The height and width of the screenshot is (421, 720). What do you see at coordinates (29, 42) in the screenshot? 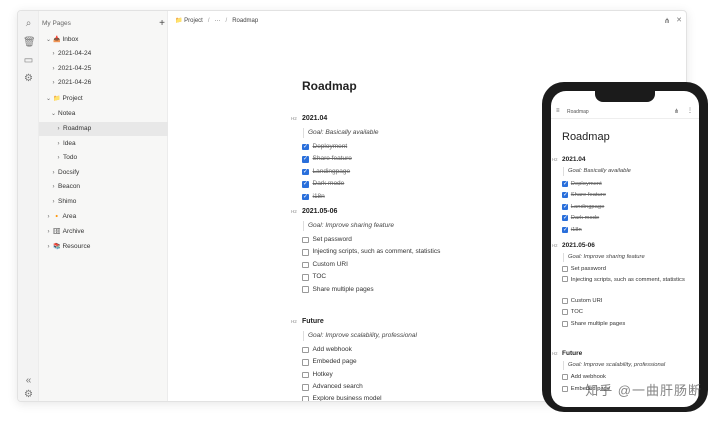
I see `trash-icon: 🗑` at bounding box center [29, 42].